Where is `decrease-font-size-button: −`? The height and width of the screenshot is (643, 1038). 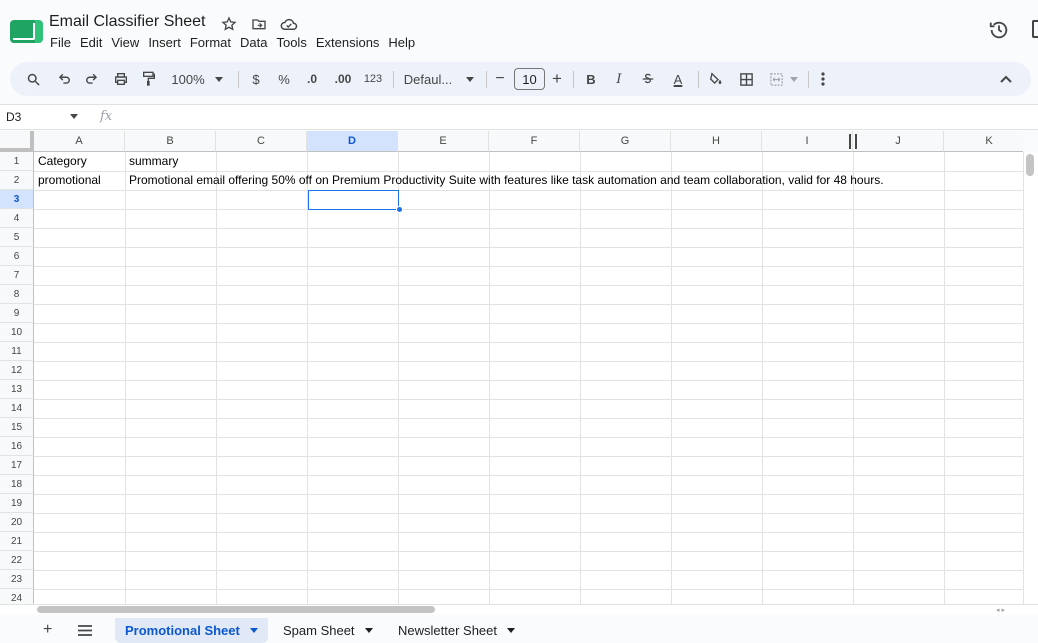 decrease-font-size-button: − is located at coordinates (500, 79).